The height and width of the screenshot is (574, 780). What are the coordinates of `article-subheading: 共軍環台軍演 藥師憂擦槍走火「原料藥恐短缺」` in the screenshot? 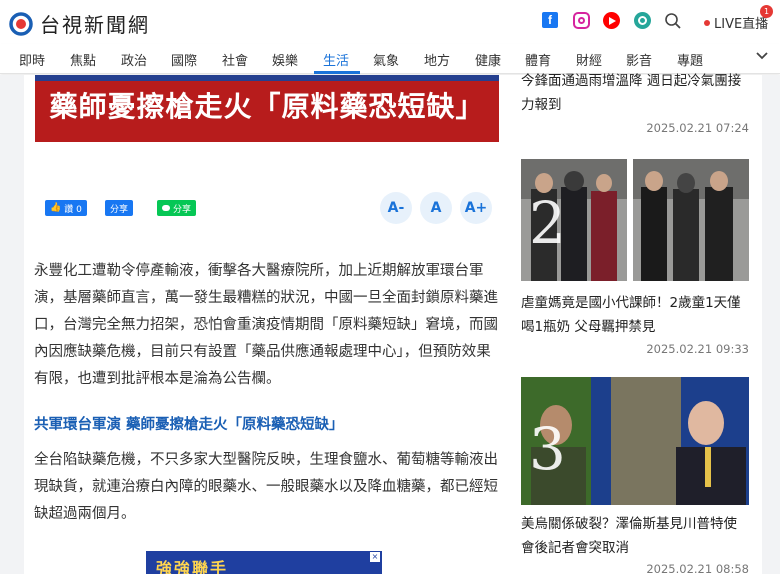 It's located at (189, 423).